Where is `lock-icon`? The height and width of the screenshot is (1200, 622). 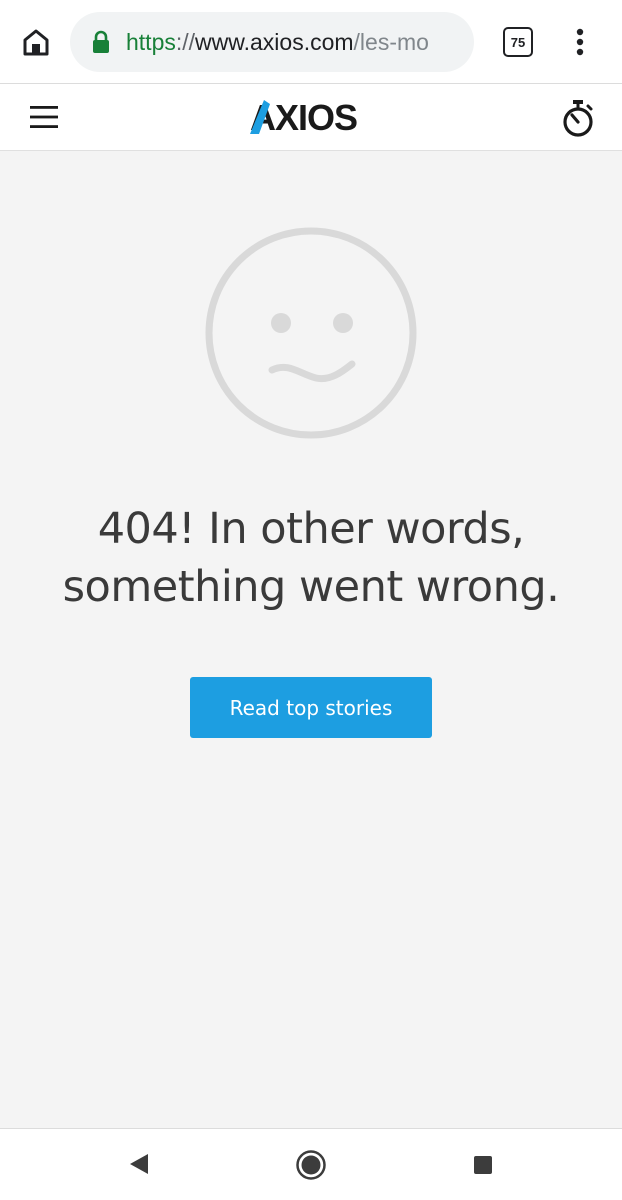
lock-icon is located at coordinates (101, 41).